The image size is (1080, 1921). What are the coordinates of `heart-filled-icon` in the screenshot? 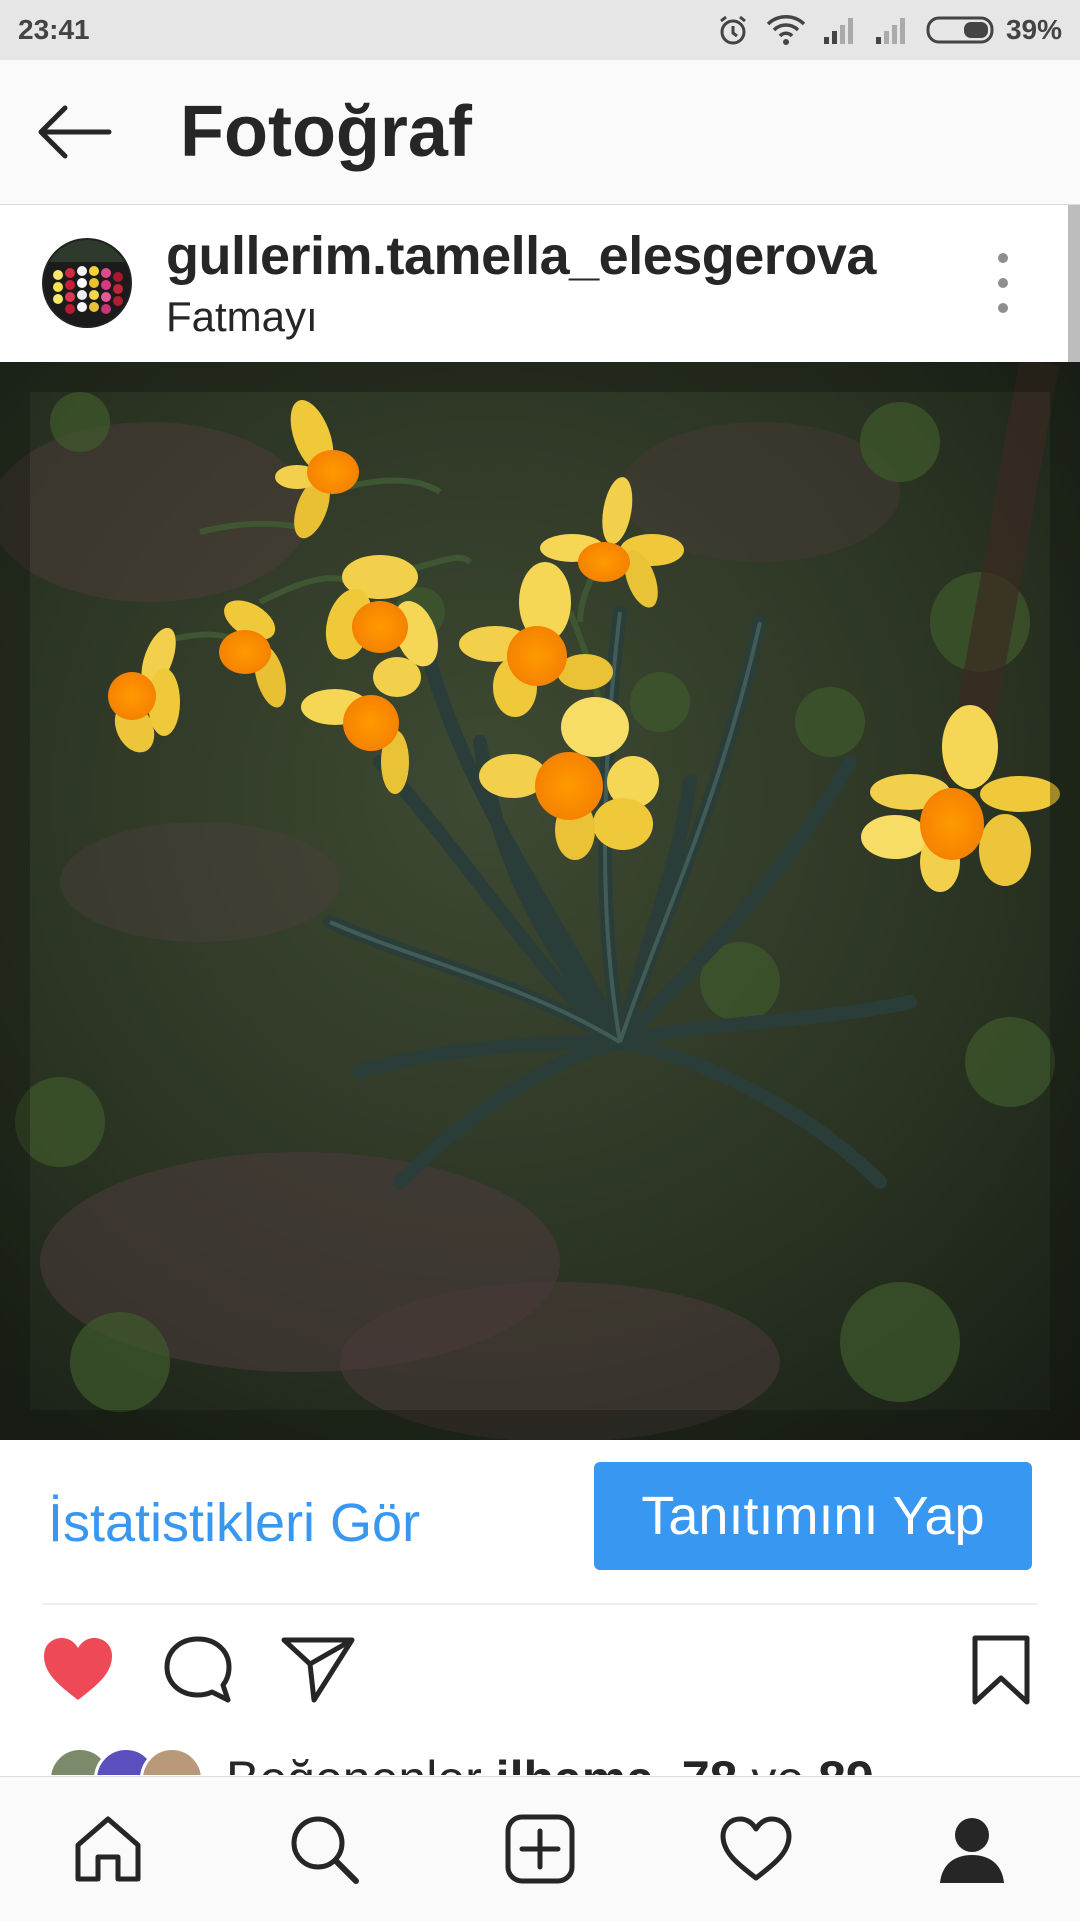 It's located at (78, 1671).